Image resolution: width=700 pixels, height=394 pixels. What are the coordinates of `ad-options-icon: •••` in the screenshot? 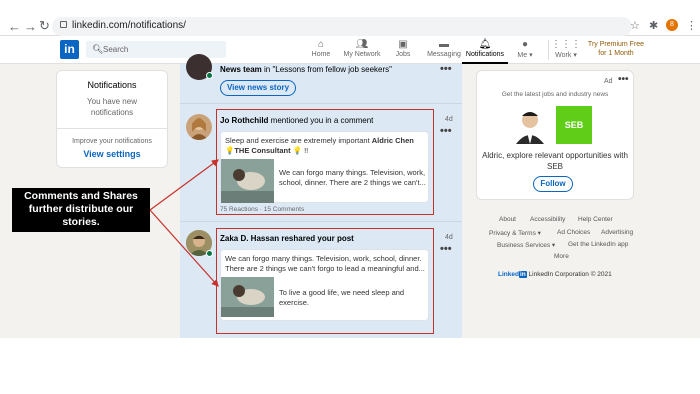 It's located at (623, 79).